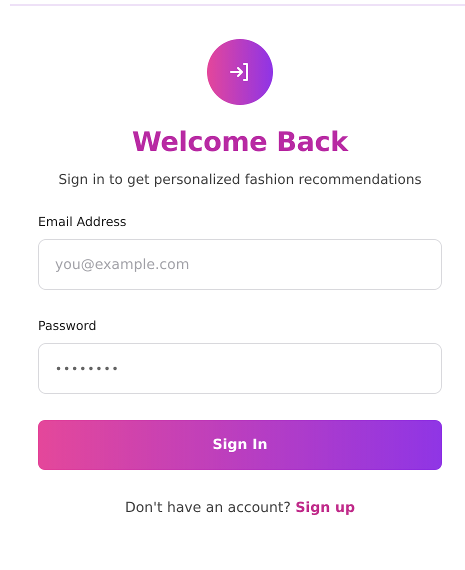  What do you see at coordinates (83, 221) in the screenshot?
I see `field-label: Email Address` at bounding box center [83, 221].